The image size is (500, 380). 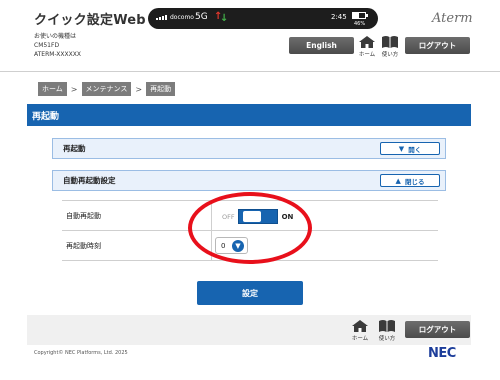 I want to click on restart-time-select: 0 ▼, so click(x=231, y=245).